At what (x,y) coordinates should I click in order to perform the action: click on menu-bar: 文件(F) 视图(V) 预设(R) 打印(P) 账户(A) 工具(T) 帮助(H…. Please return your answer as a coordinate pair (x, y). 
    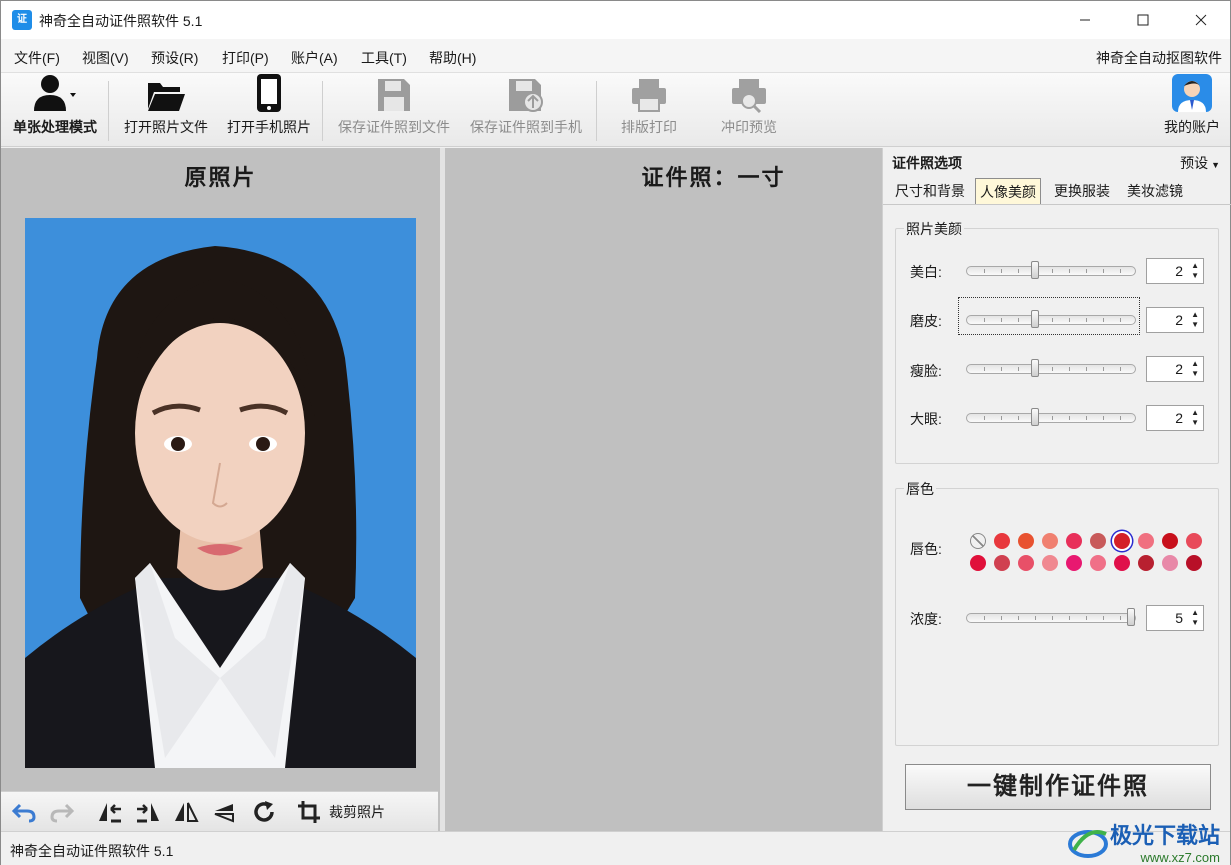
    Looking at the image, I should click on (615, 56).